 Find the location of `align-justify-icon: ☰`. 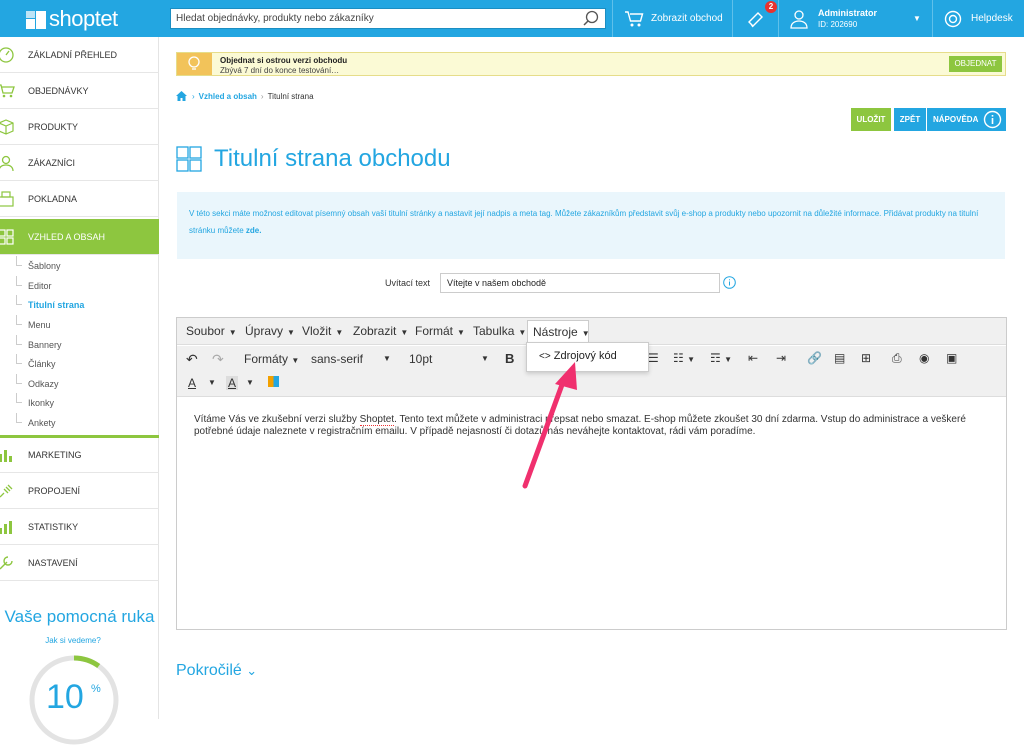

align-justify-icon: ☰ is located at coordinates (653, 358).